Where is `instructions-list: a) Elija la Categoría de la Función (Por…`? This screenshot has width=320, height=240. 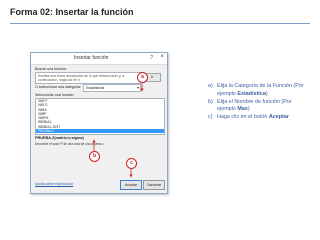 instructions-list: a) Elija la Categoría de la Función (Por… is located at coordinates (256, 102).